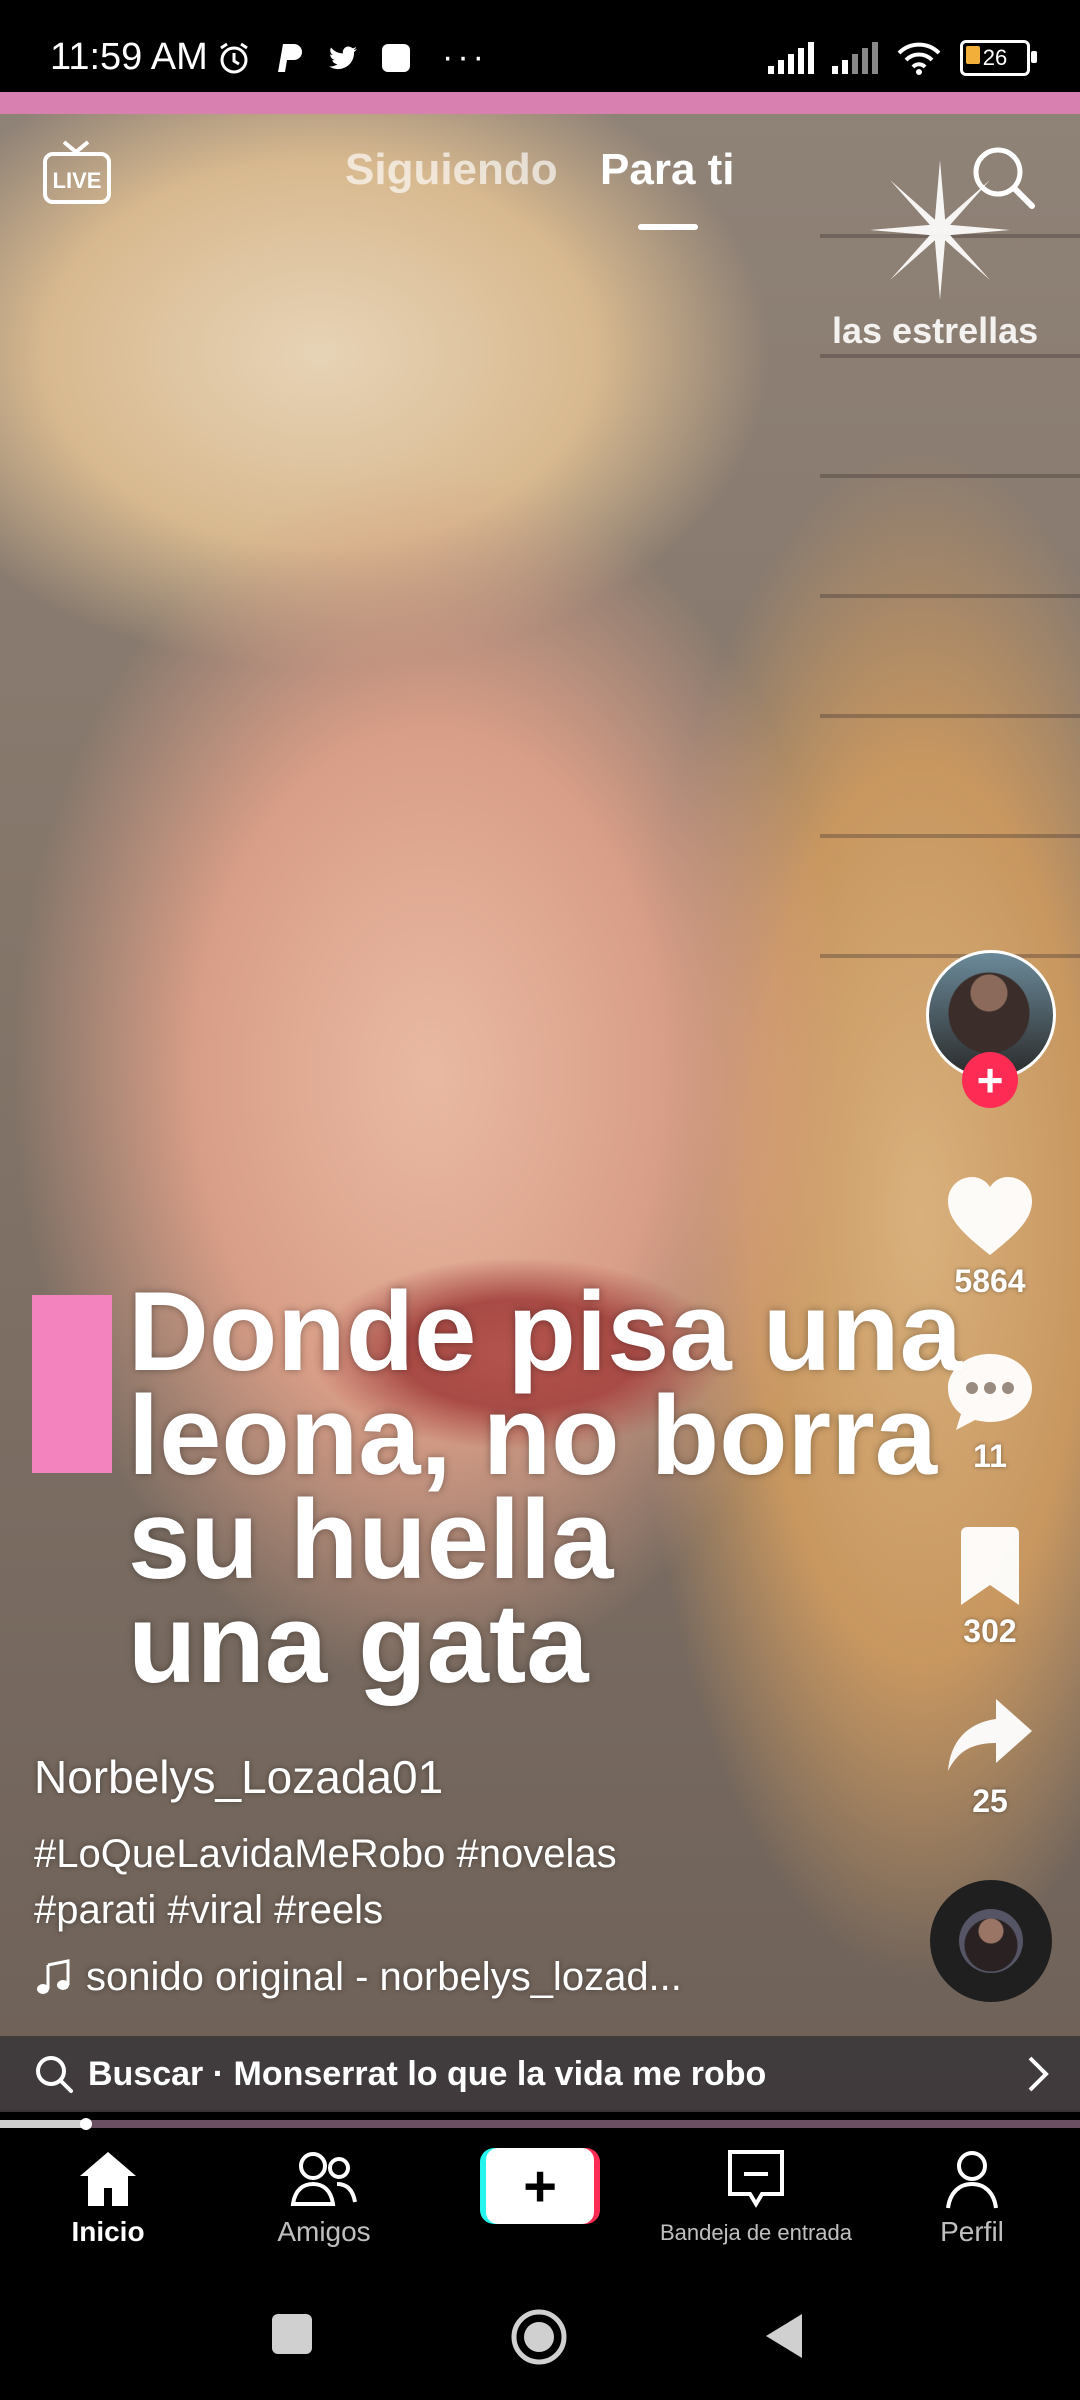 The width and height of the screenshot is (1080, 2400). What do you see at coordinates (238, 1777) in the screenshot?
I see `creator-username: Norbelys_Lozada01` at bounding box center [238, 1777].